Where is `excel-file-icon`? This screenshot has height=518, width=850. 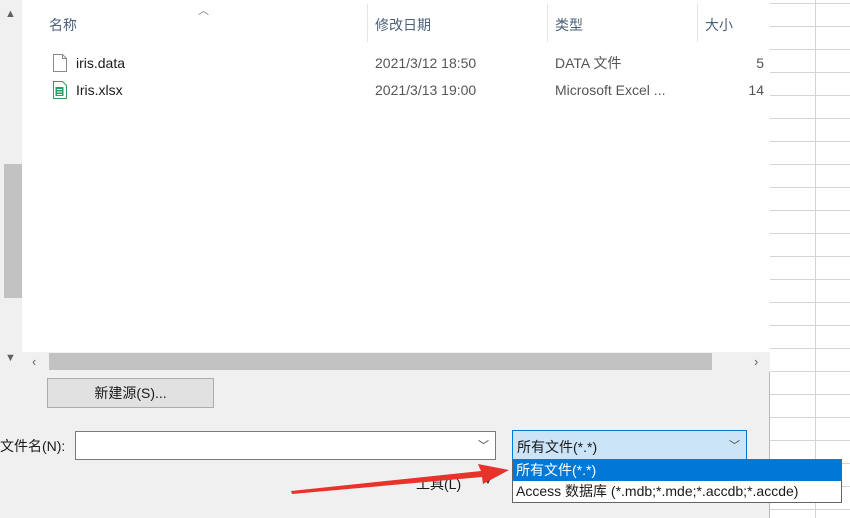 excel-file-icon is located at coordinates (60, 94).